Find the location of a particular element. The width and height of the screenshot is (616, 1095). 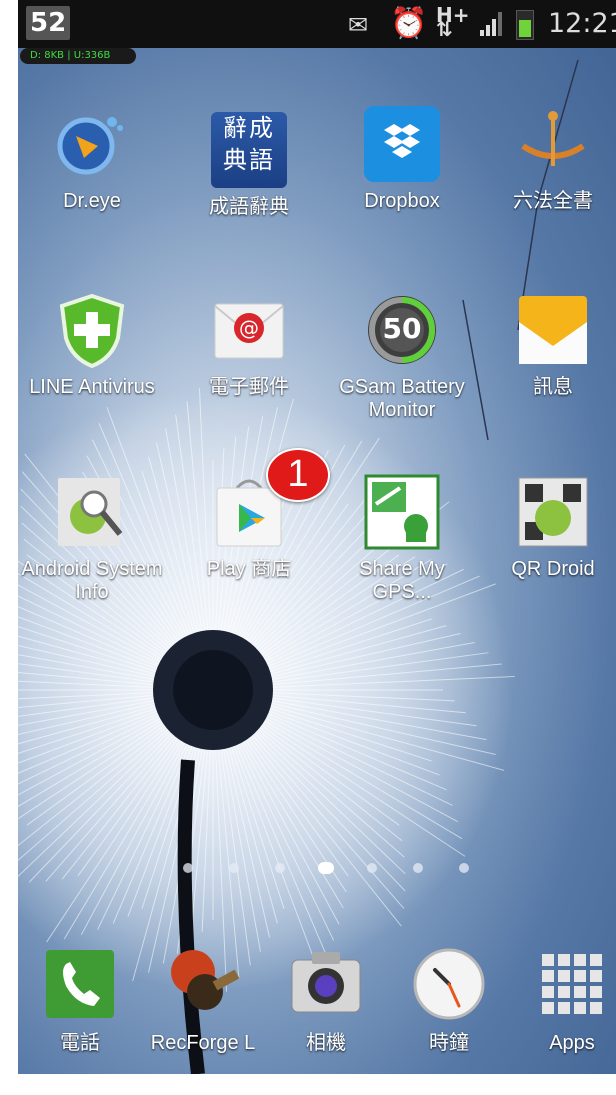

app-label: Play 商店 is located at coordinates (249, 569).